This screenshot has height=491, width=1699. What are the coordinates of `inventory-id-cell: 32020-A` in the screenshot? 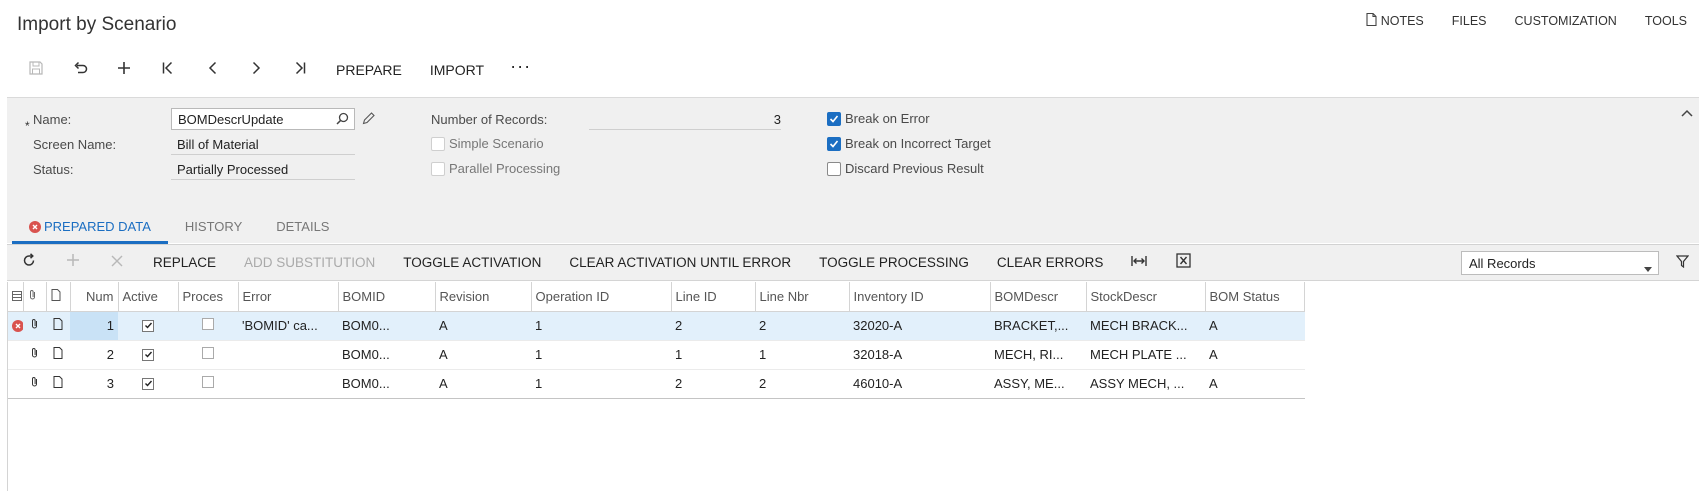 It's located at (919, 326).